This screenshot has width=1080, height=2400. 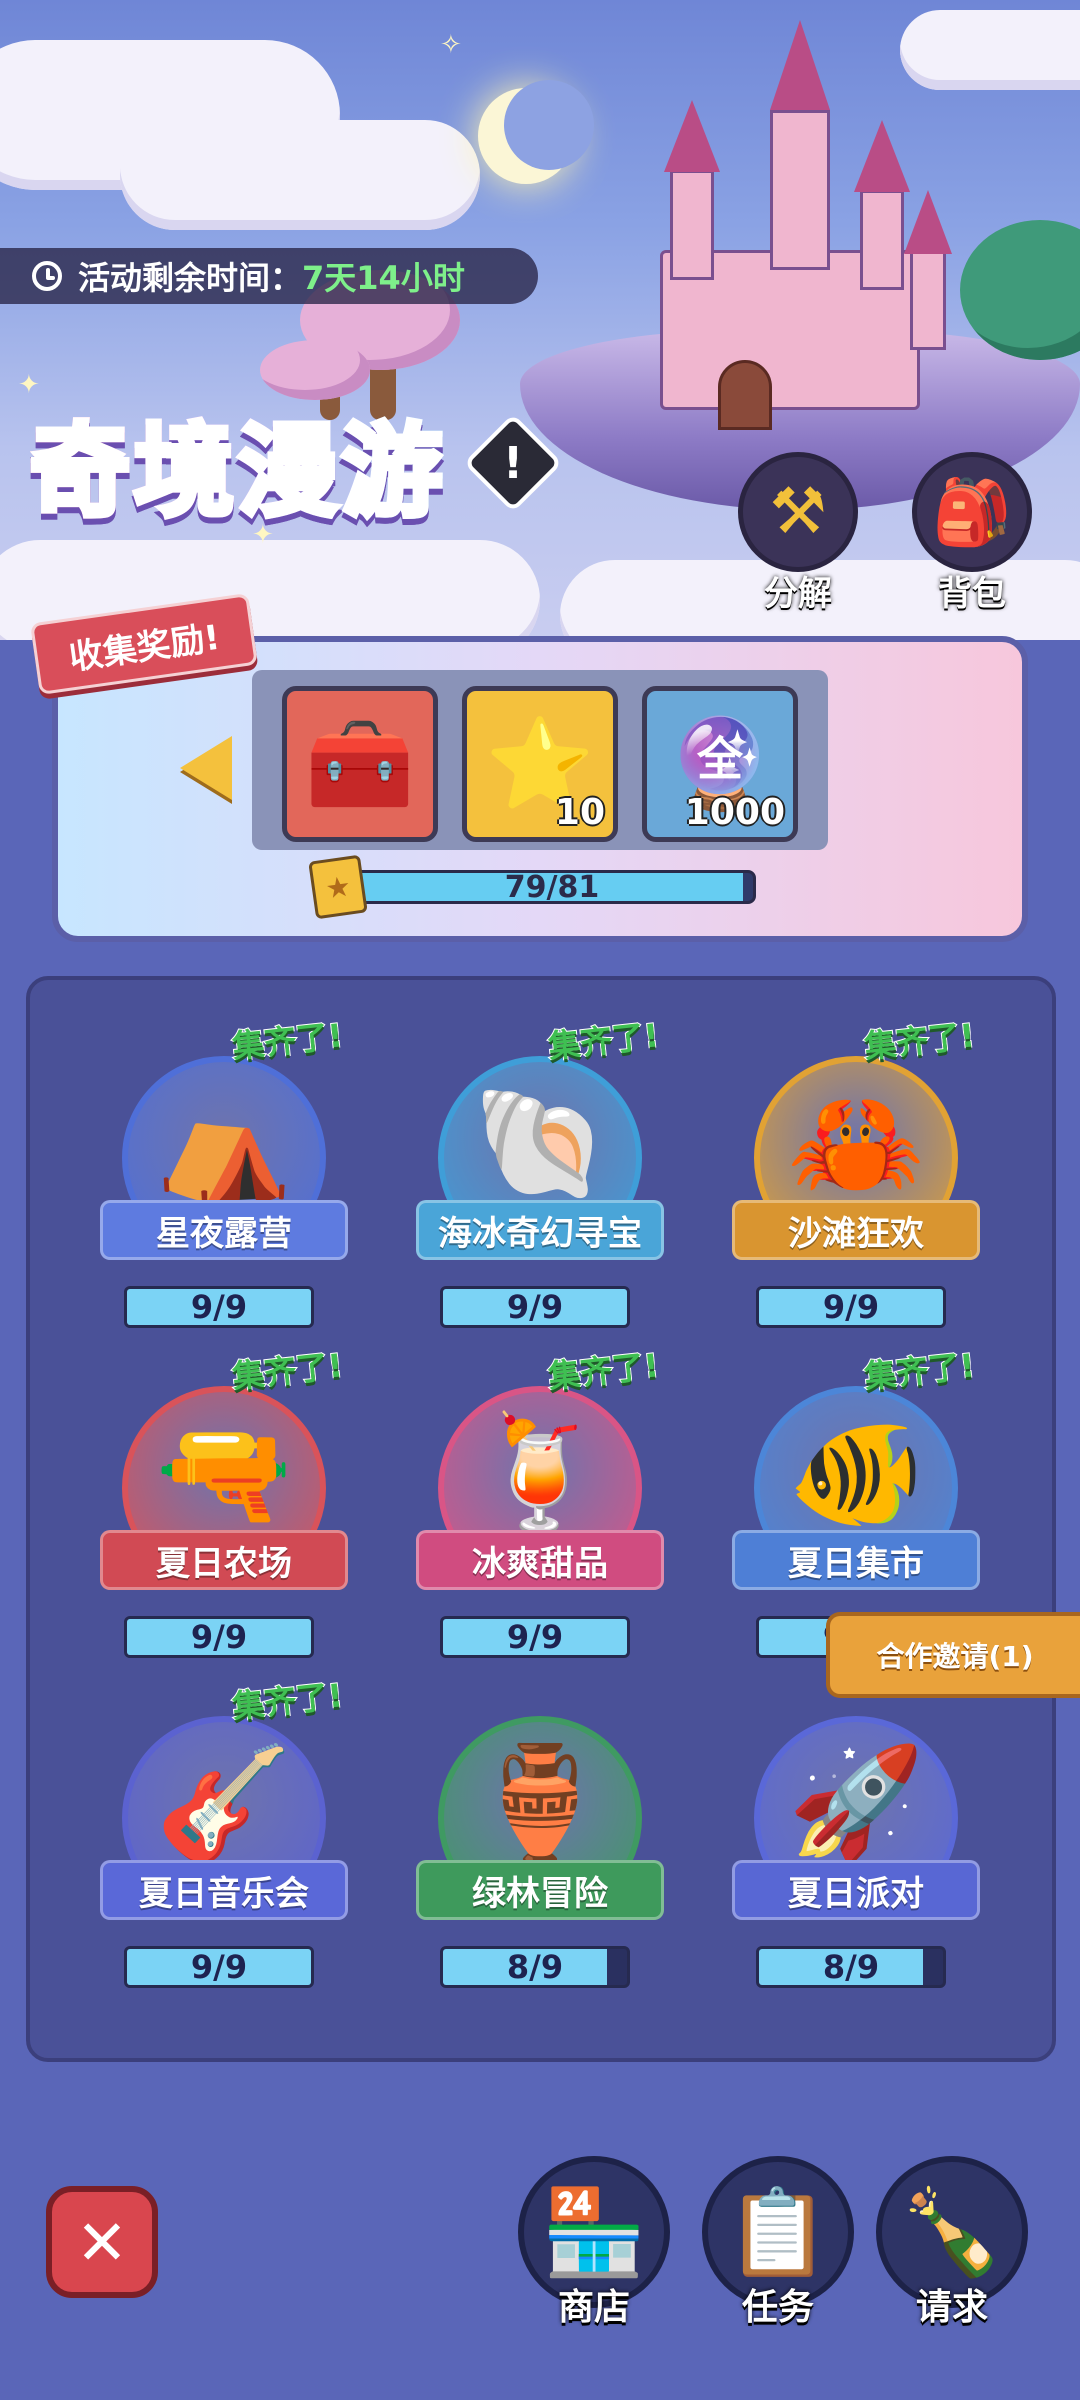 What do you see at coordinates (224, 1473) in the screenshot?
I see `water-gun-icon: 🔫` at bounding box center [224, 1473].